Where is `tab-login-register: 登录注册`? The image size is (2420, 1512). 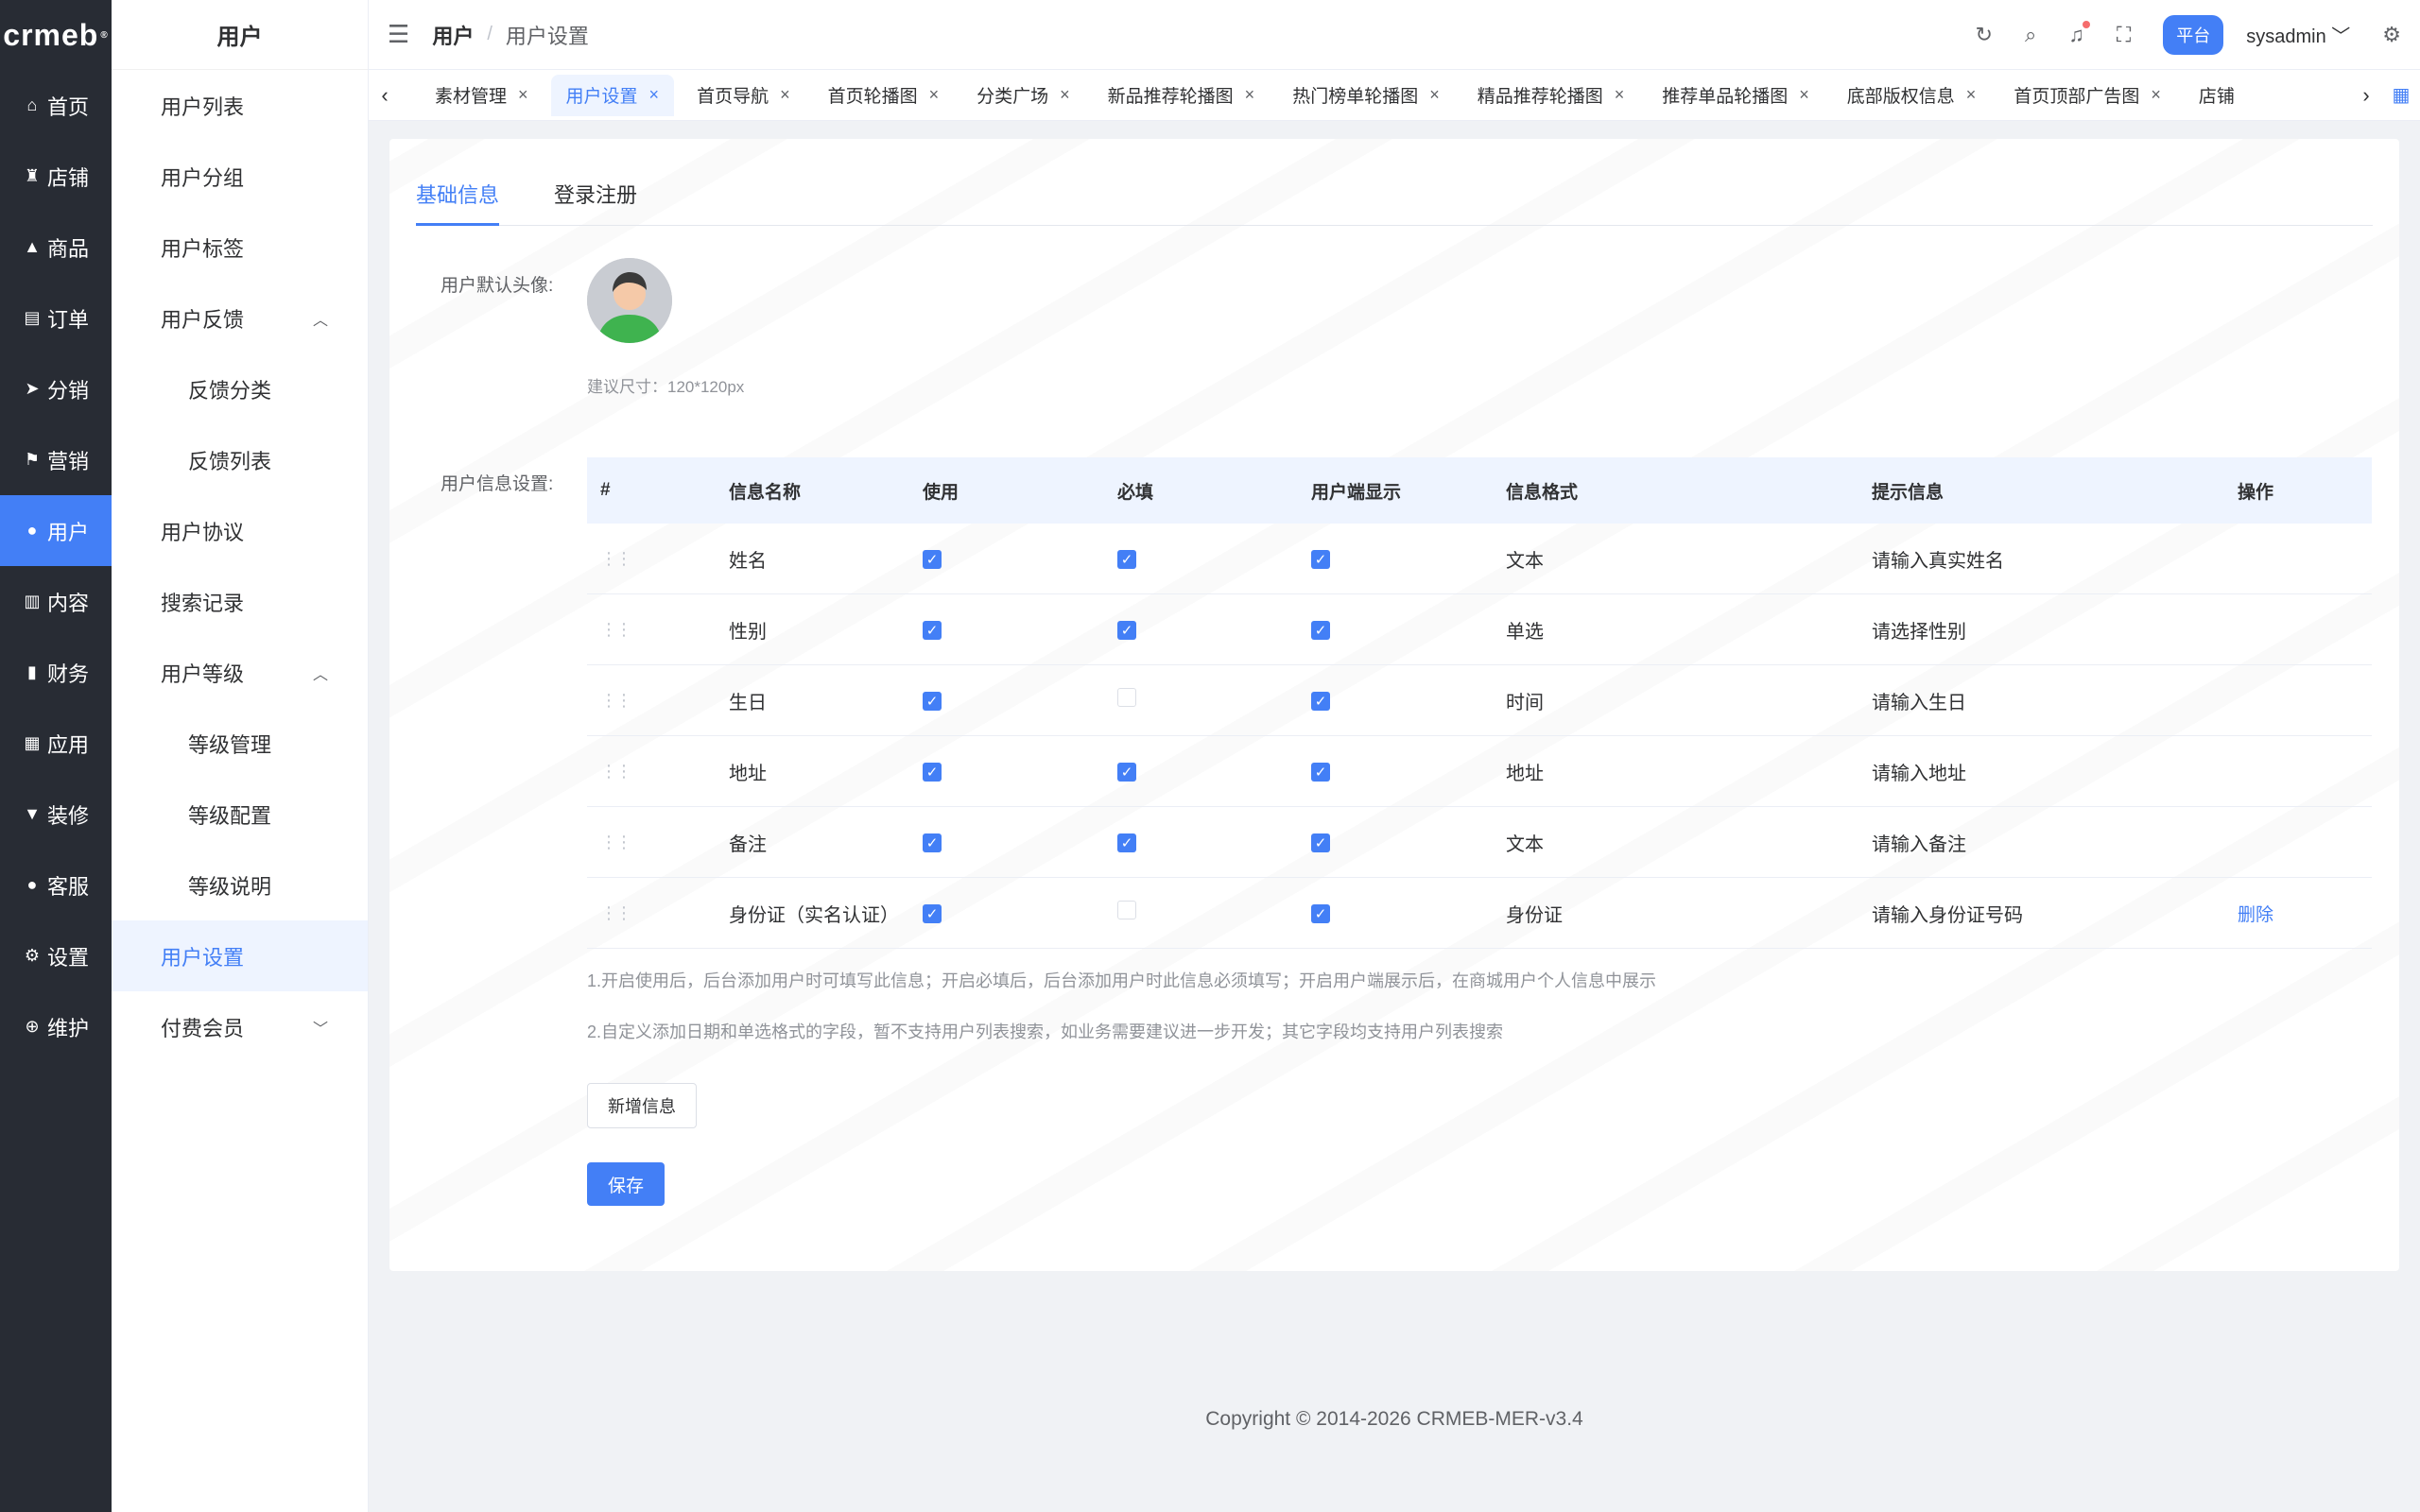
tab-login-register: 登录注册 is located at coordinates (595, 202).